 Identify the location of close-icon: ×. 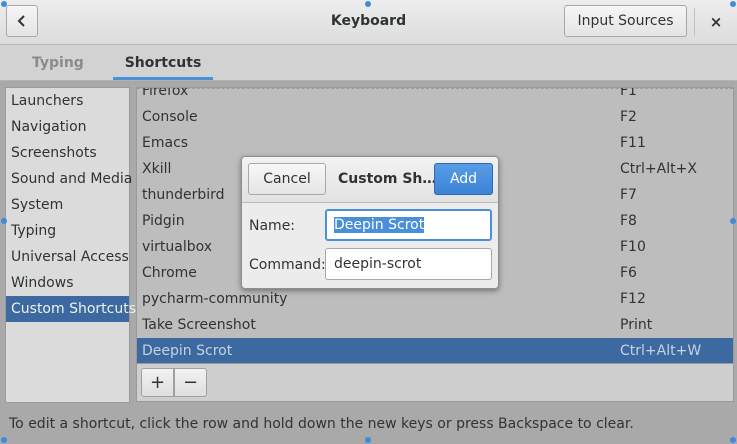
(716, 22).